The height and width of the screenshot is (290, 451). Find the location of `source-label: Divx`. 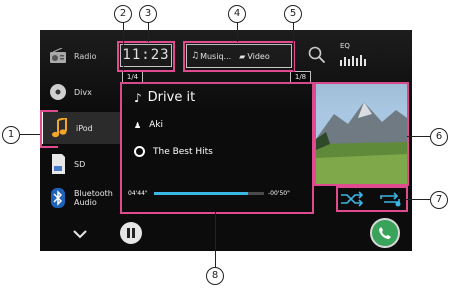

source-label: Divx is located at coordinates (83, 92).